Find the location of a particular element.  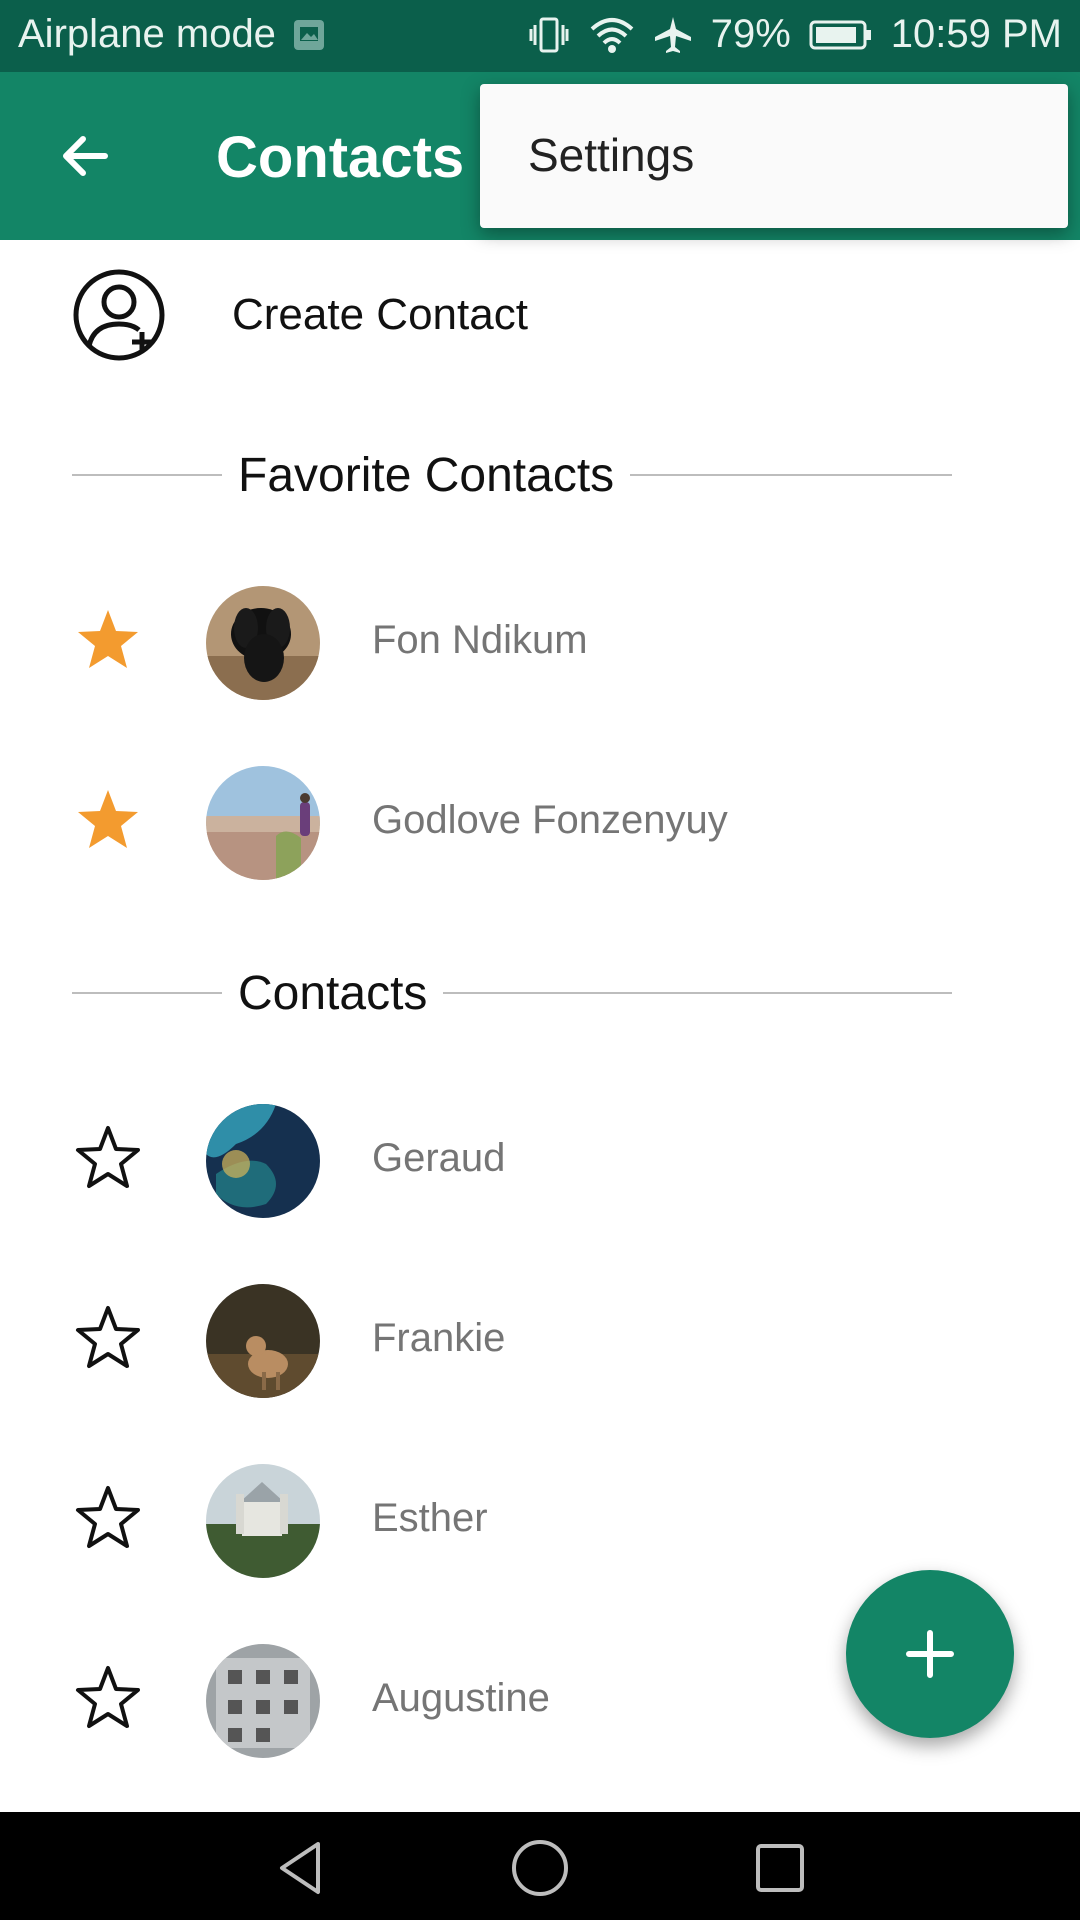

favorites-section-header: Favorite Contacts is located at coordinates (512, 476).